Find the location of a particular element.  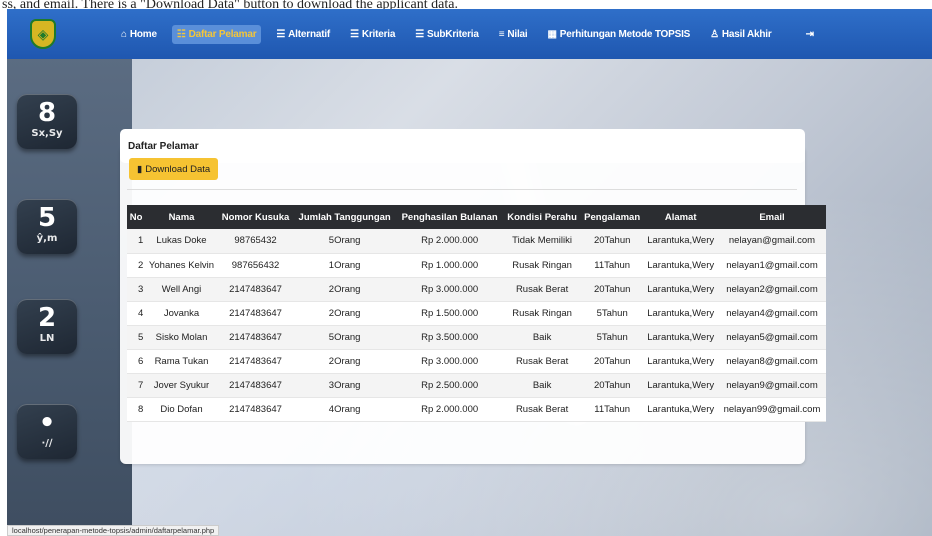

cell-col-email: nelayan4@gmail.com is located at coordinates (771, 313).